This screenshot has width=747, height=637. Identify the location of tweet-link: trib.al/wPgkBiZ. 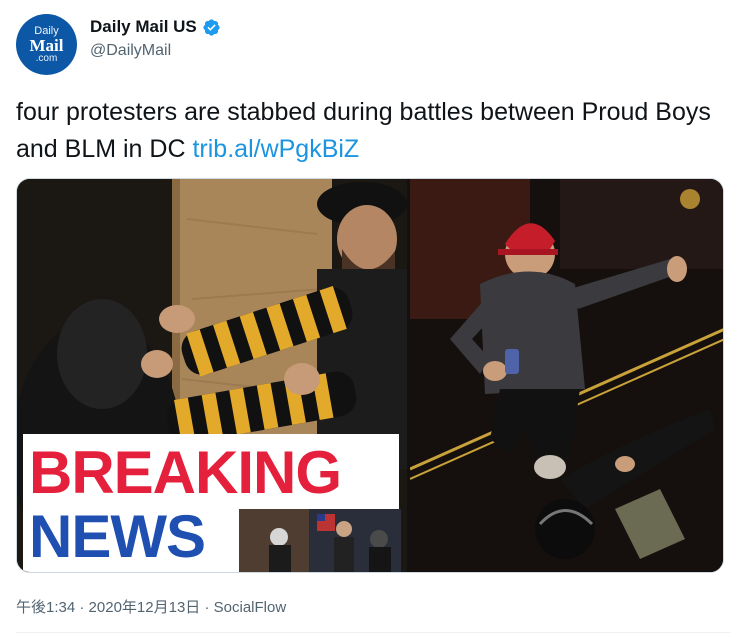
(275, 149).